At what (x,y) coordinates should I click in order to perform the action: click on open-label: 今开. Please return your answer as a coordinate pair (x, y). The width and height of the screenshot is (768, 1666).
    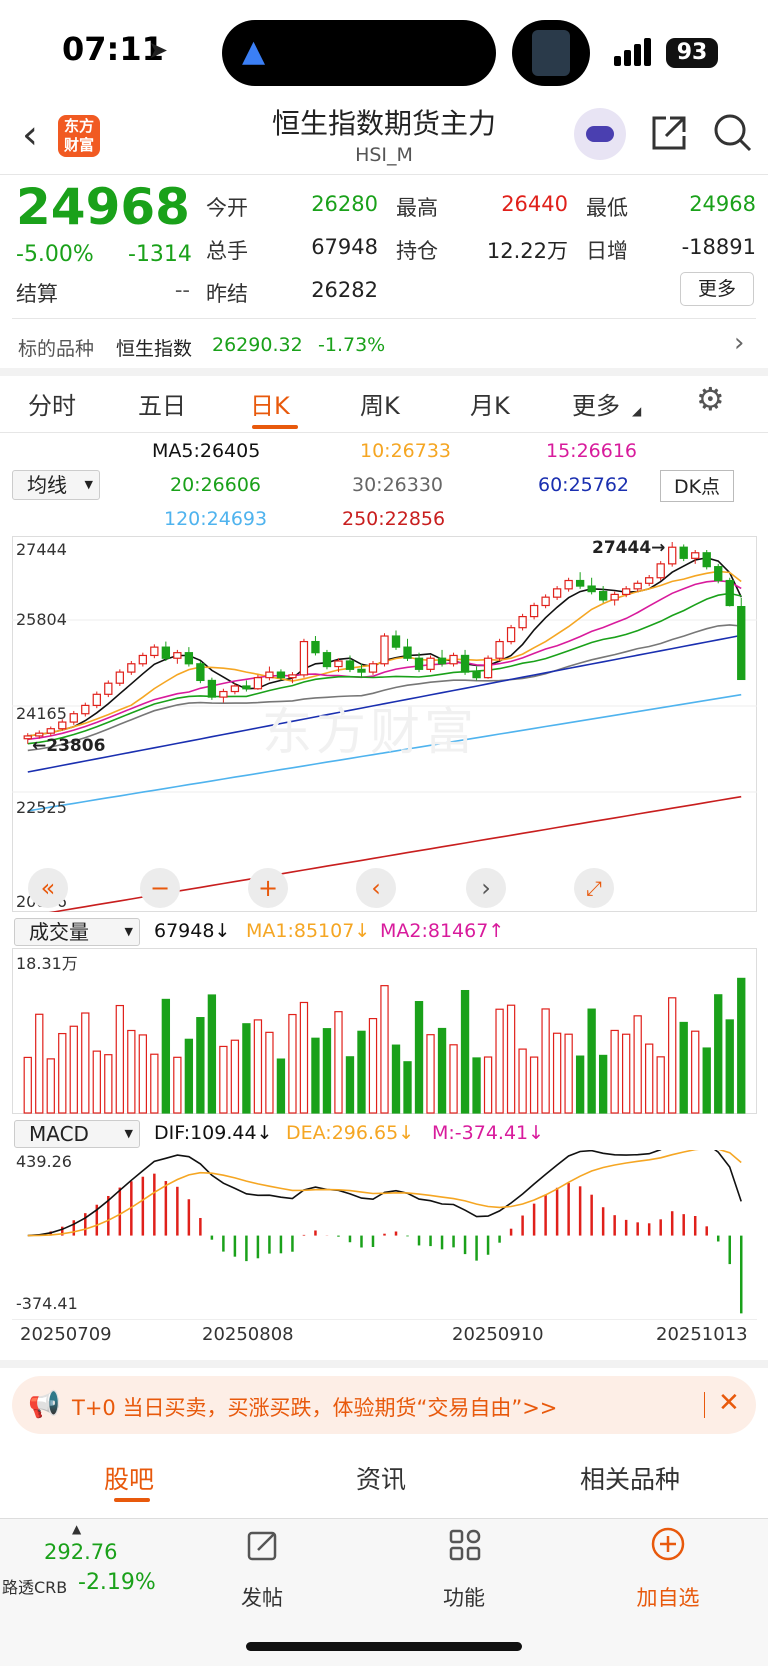
    Looking at the image, I should click on (227, 208).